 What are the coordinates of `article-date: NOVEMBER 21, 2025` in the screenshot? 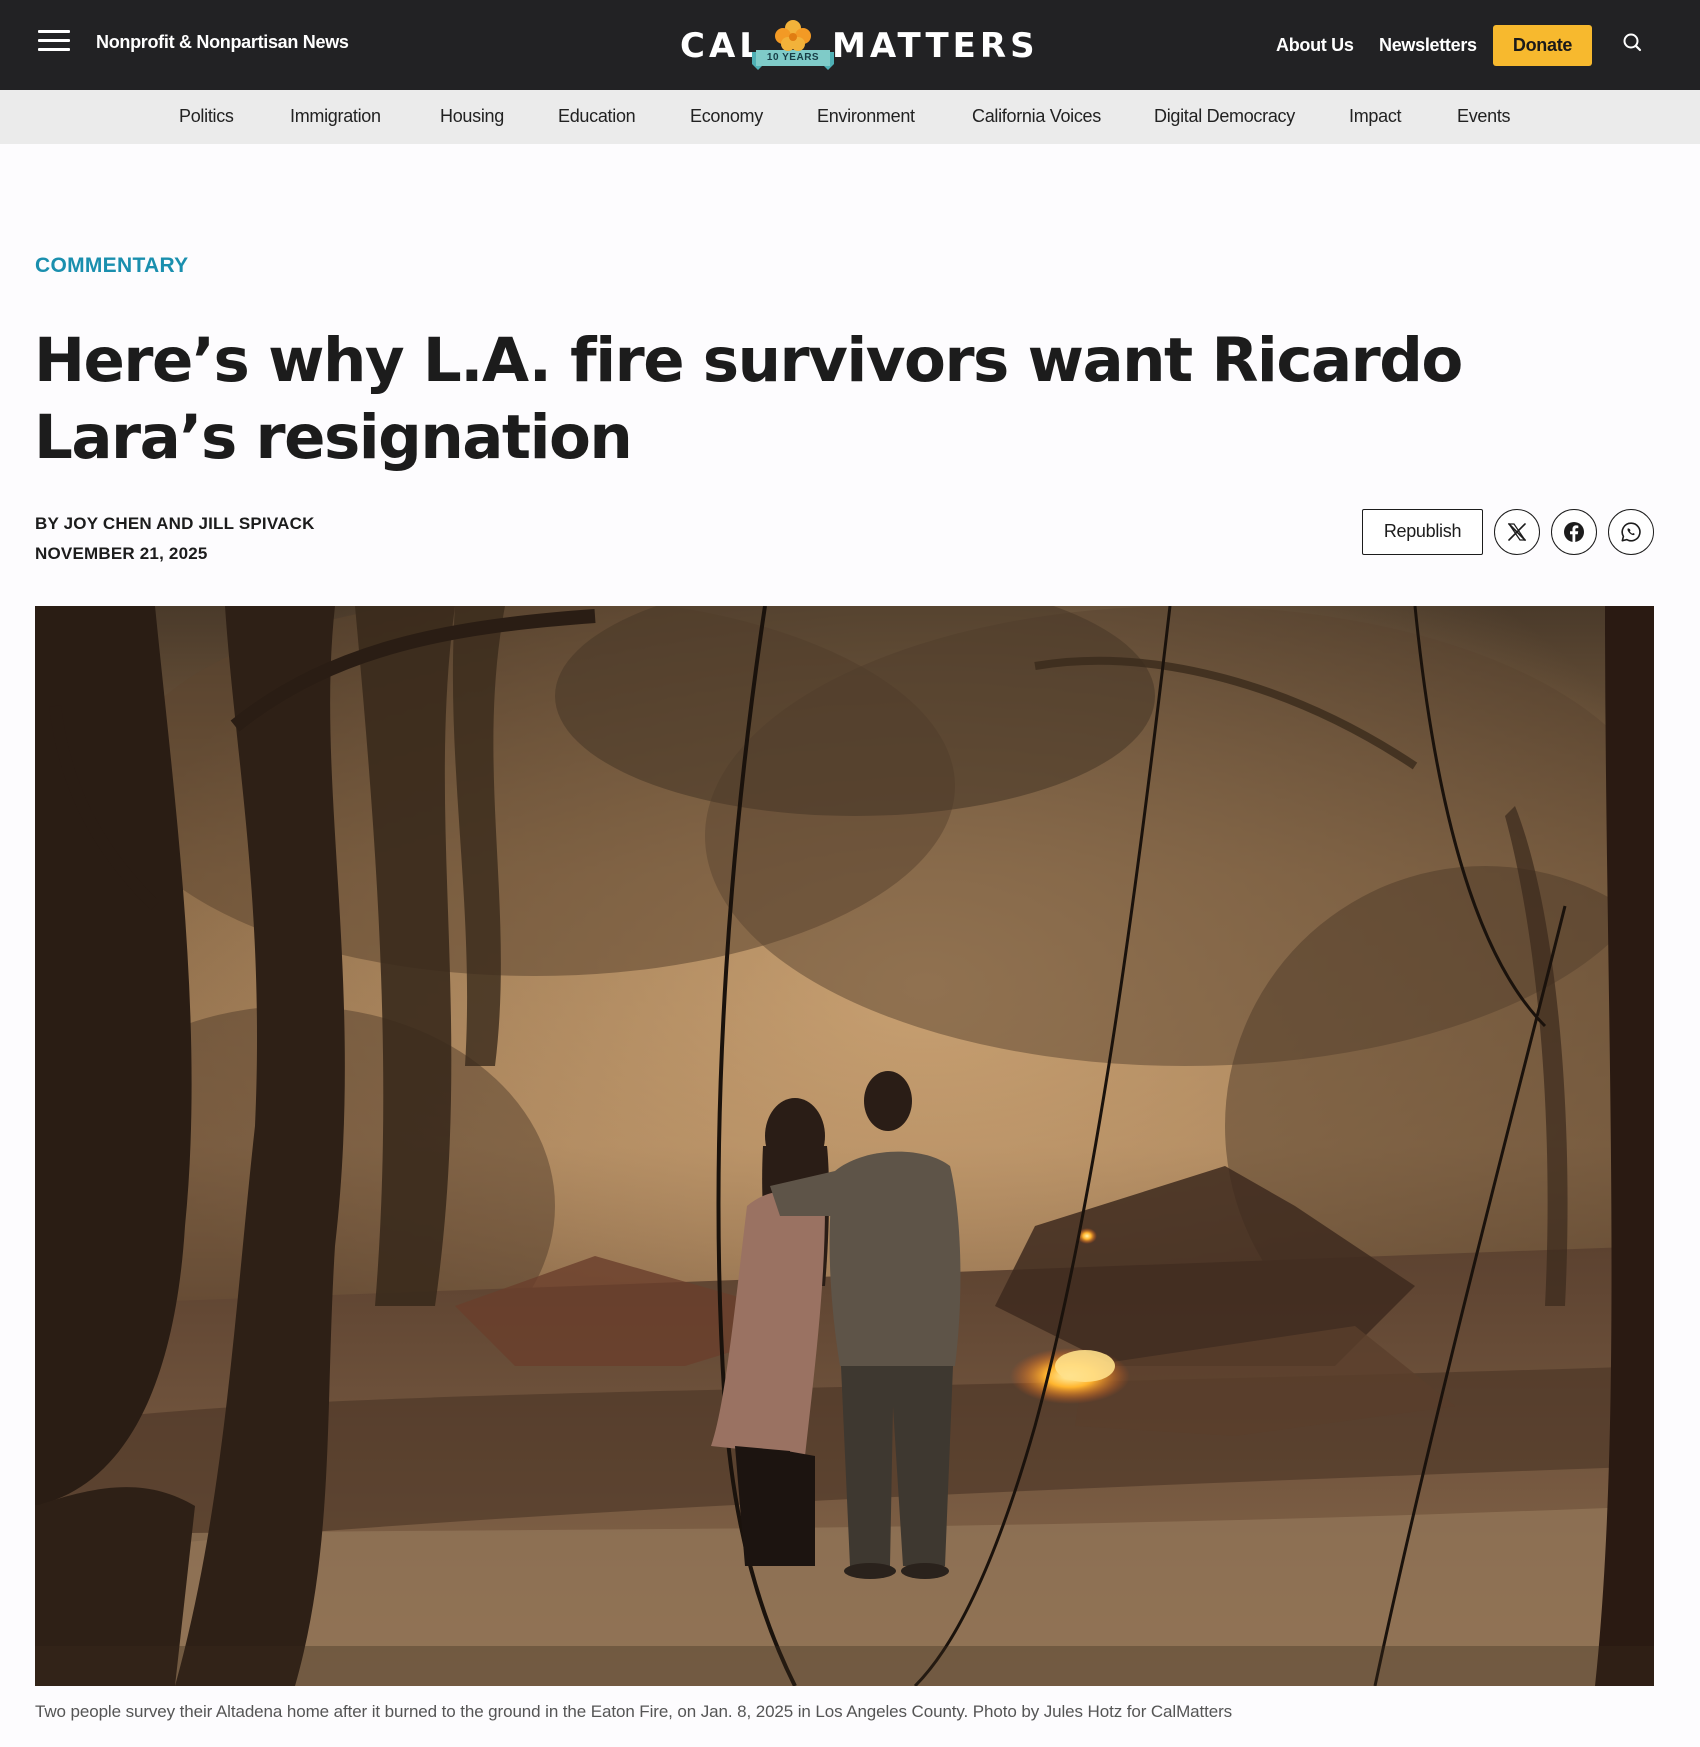 It's located at (121, 553).